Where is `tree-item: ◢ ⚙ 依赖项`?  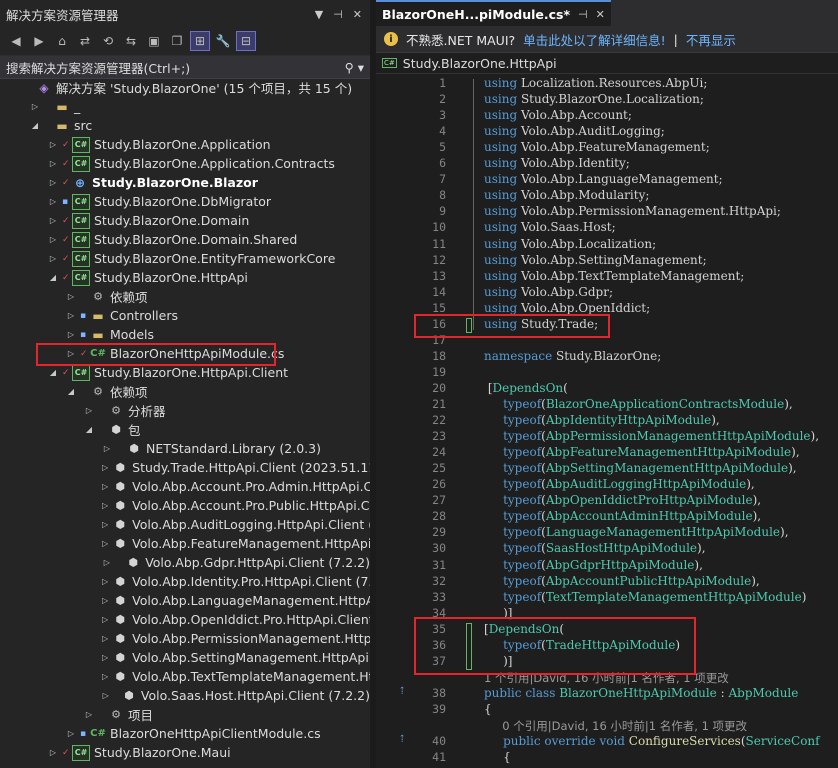
tree-item: ◢ ⚙ 依赖项 is located at coordinates (185, 391).